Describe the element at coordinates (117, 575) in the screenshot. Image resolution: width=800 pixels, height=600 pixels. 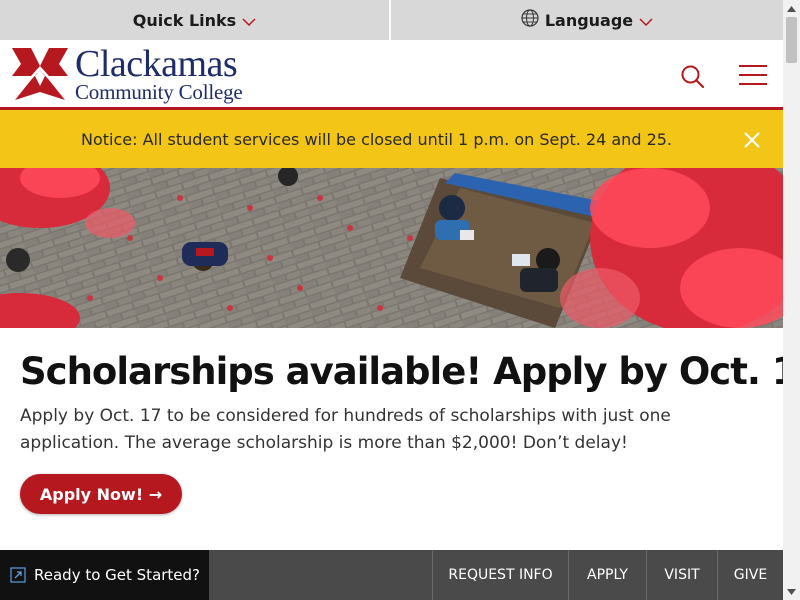
I see `ready-label: Ready to Get Started?` at that location.